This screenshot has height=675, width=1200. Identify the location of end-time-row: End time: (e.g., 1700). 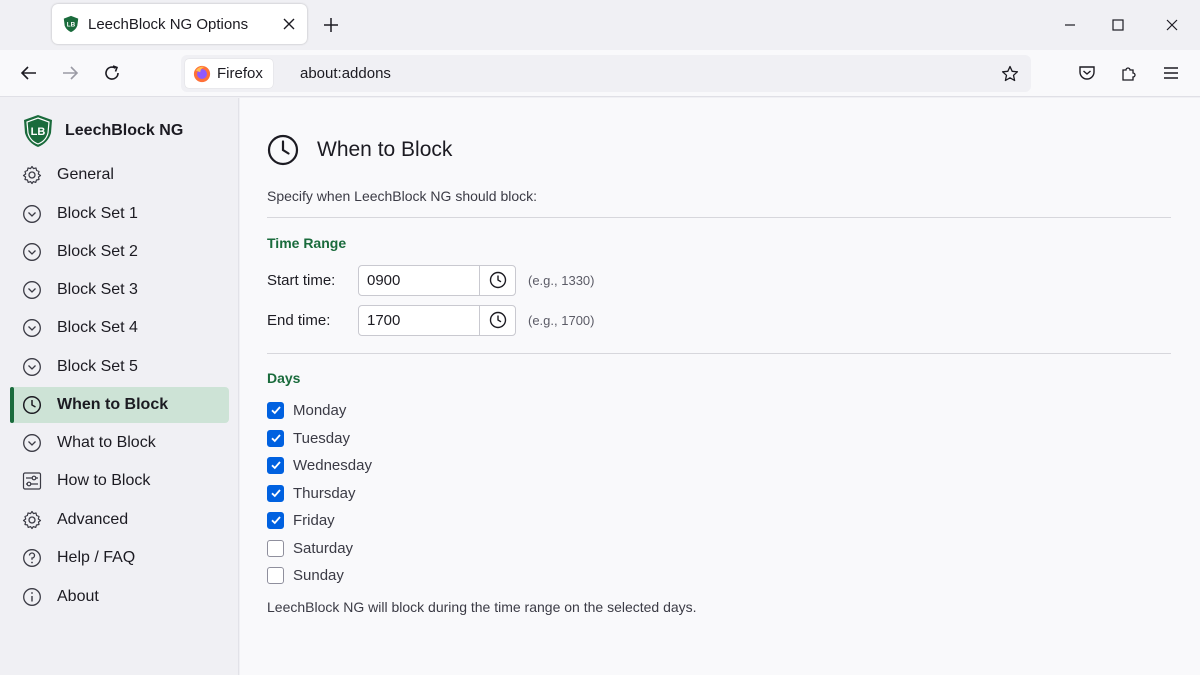
(431, 320).